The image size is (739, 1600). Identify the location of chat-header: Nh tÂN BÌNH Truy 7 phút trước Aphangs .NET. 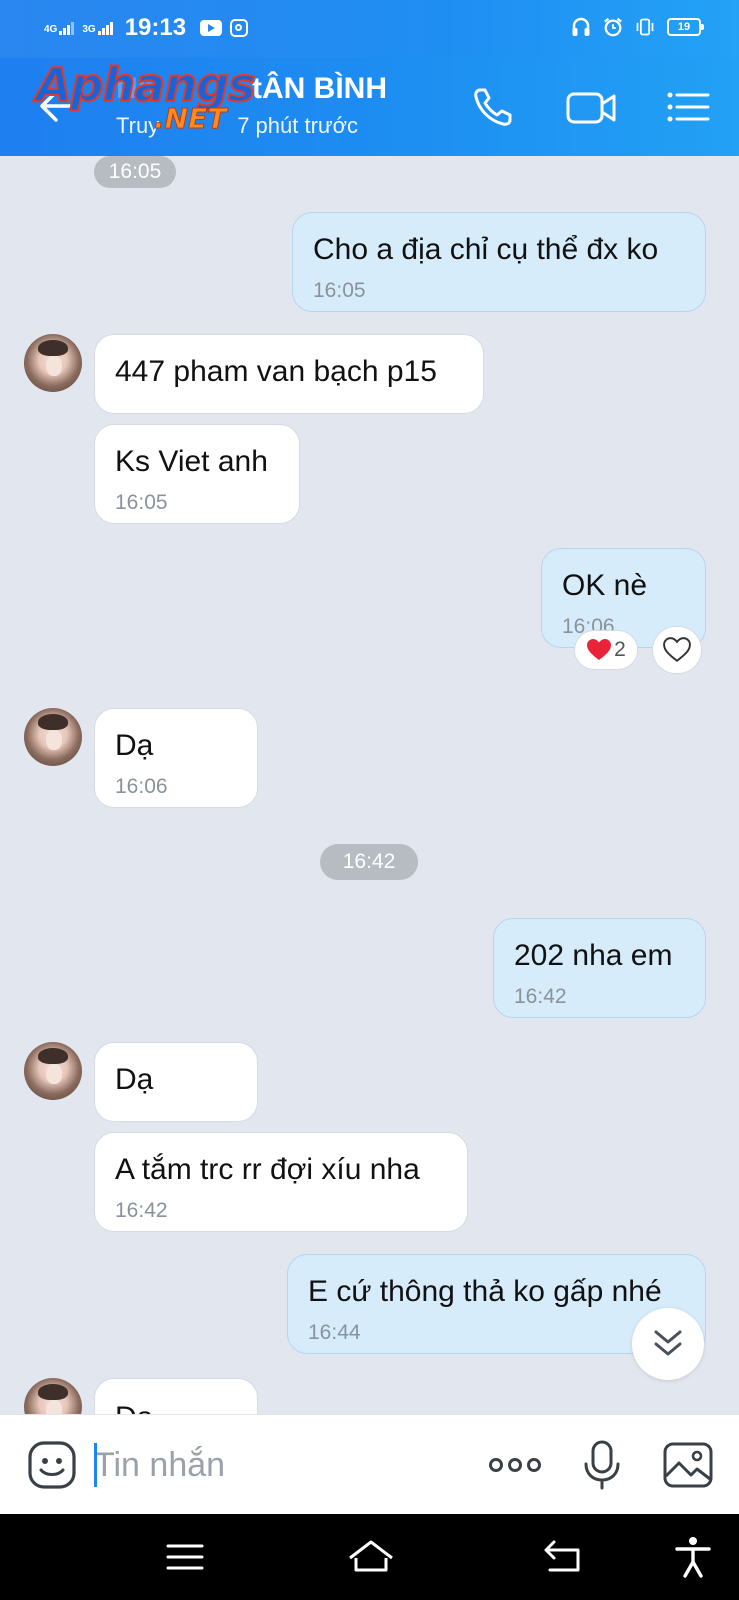
(369, 106).